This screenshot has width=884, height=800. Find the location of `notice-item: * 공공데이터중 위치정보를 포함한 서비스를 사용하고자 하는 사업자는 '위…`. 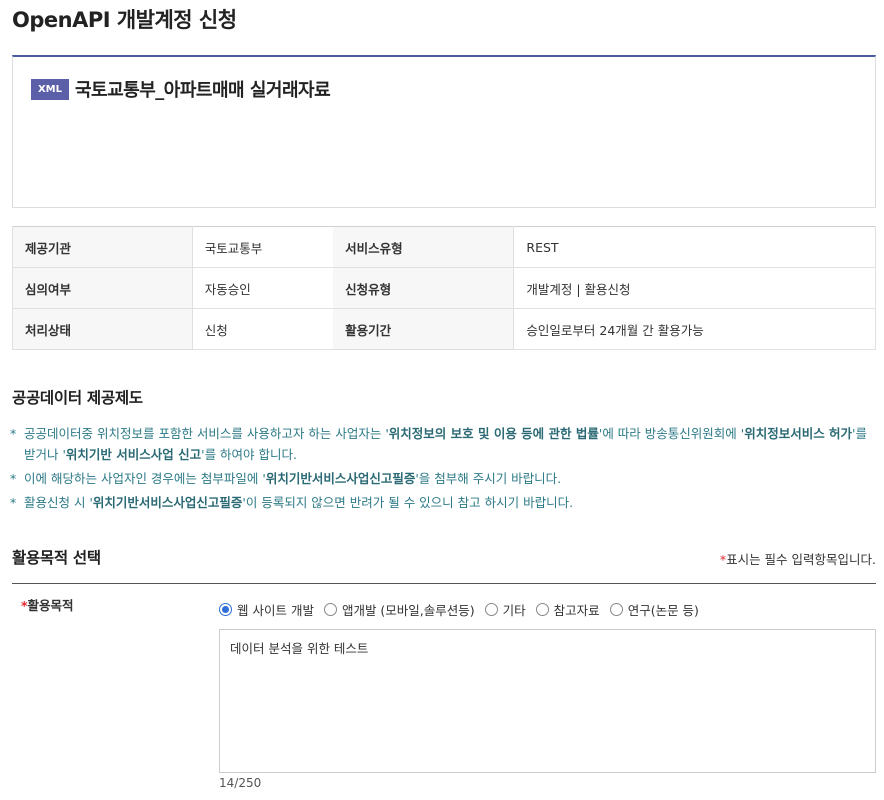

notice-item: * 공공데이터중 위치정보를 포함한 서비스를 사용하고자 하는 사업자는 '위… is located at coordinates (443, 444).